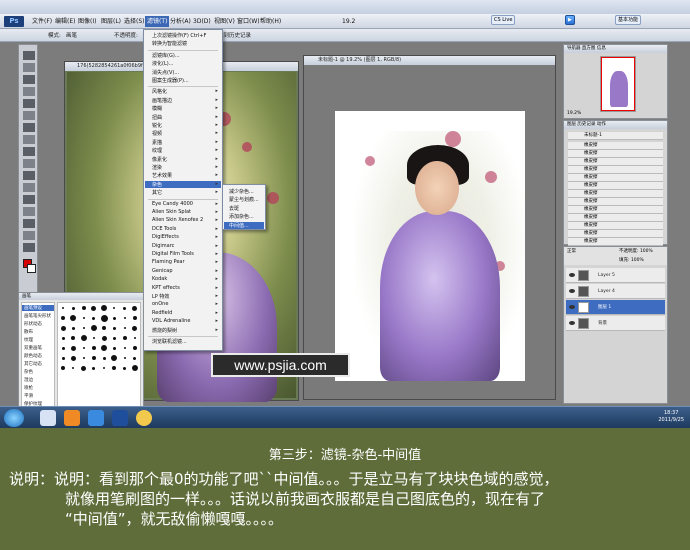  I want to click on menu-edit: 编辑(E), so click(65, 21).